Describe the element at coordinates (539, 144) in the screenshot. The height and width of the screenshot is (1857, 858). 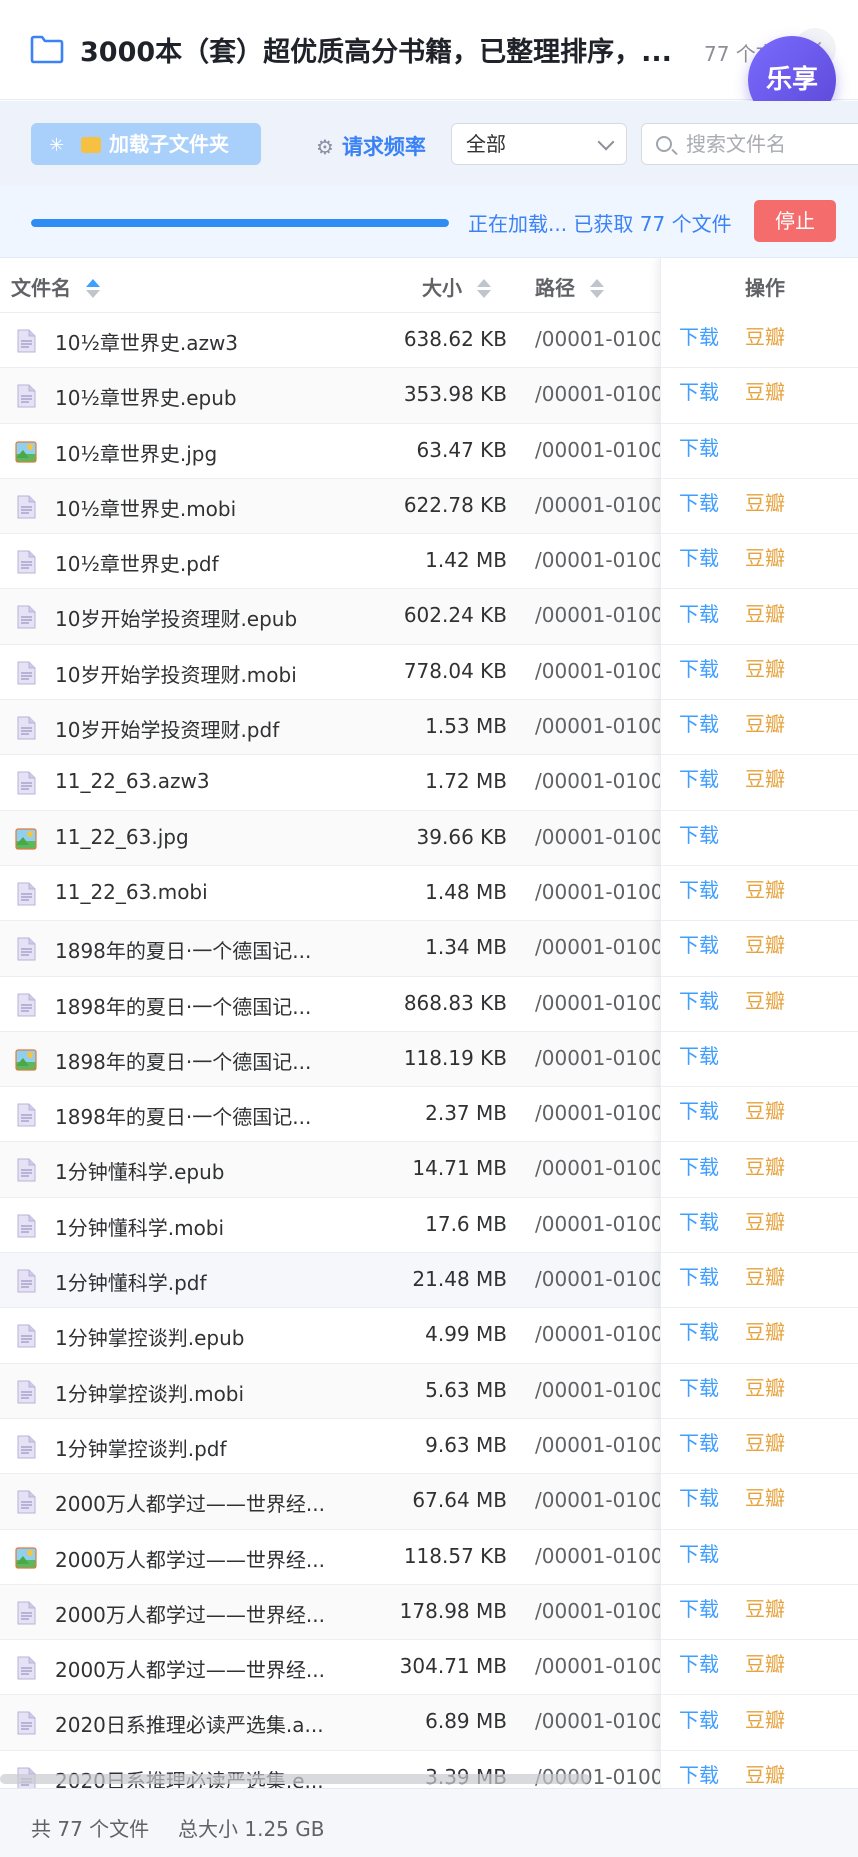
I see `file-type-select: 全部` at that location.